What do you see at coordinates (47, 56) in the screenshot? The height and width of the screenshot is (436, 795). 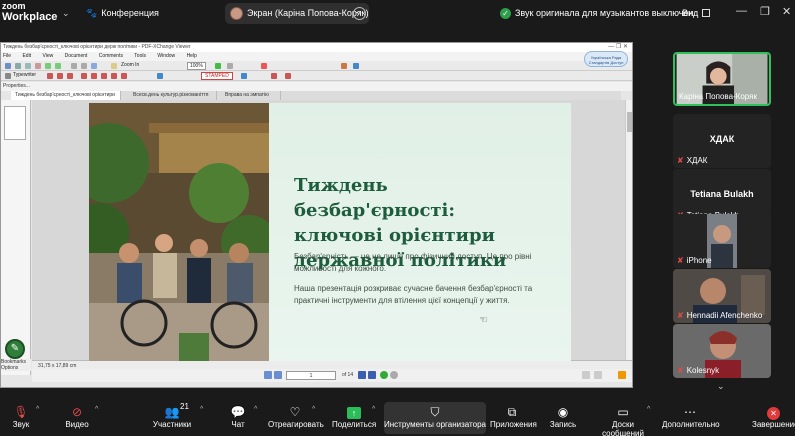 I see `menu-view: View` at bounding box center [47, 56].